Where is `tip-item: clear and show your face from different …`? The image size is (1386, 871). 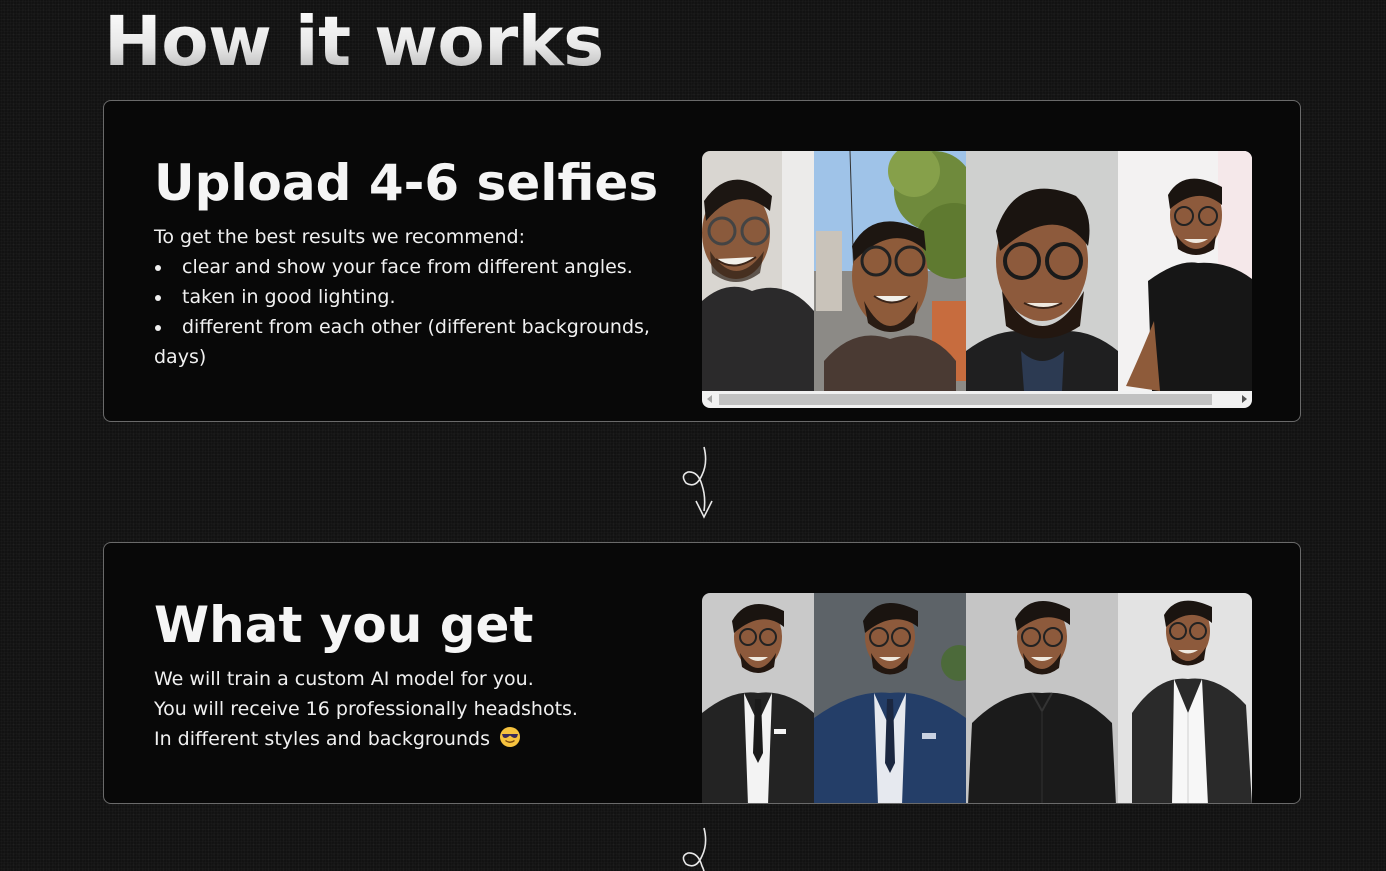 tip-item: clear and show your face from different … is located at coordinates (409, 267).